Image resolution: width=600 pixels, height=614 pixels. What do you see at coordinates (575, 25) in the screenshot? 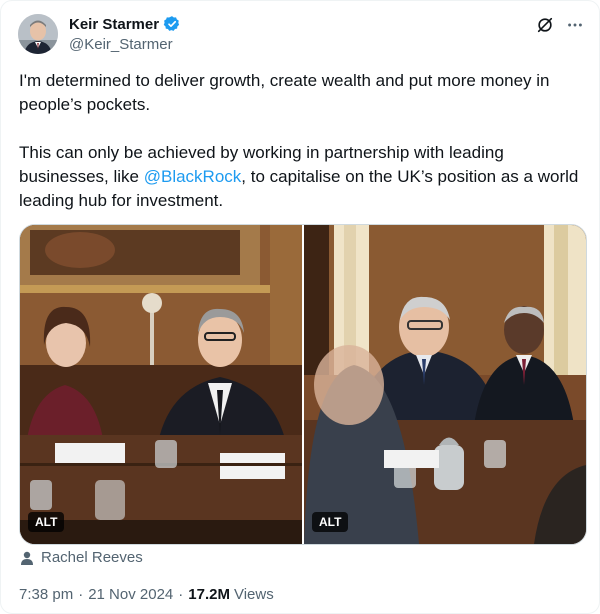
I see `more-icon` at bounding box center [575, 25].